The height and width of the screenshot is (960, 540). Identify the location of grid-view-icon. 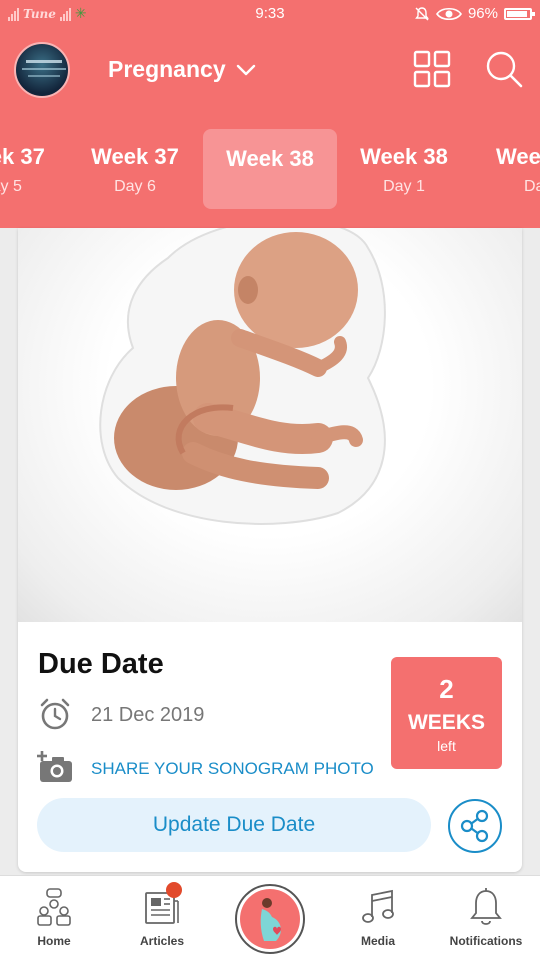
(432, 69).